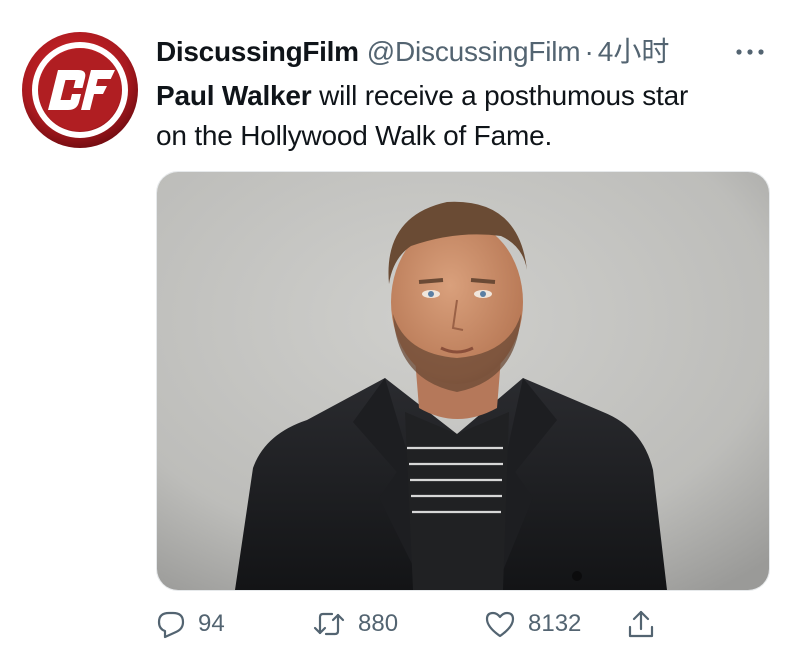 This screenshot has width=800, height=651. I want to click on retweet-arrows-icon, so click(329, 624).